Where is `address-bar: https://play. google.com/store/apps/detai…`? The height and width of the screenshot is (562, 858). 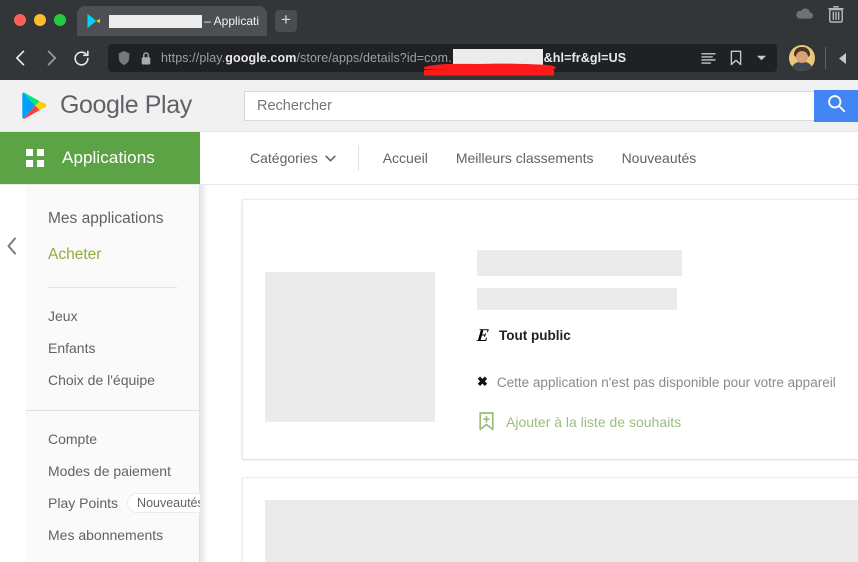 address-bar: https://play. google.com/store/apps/detai… is located at coordinates (442, 58).